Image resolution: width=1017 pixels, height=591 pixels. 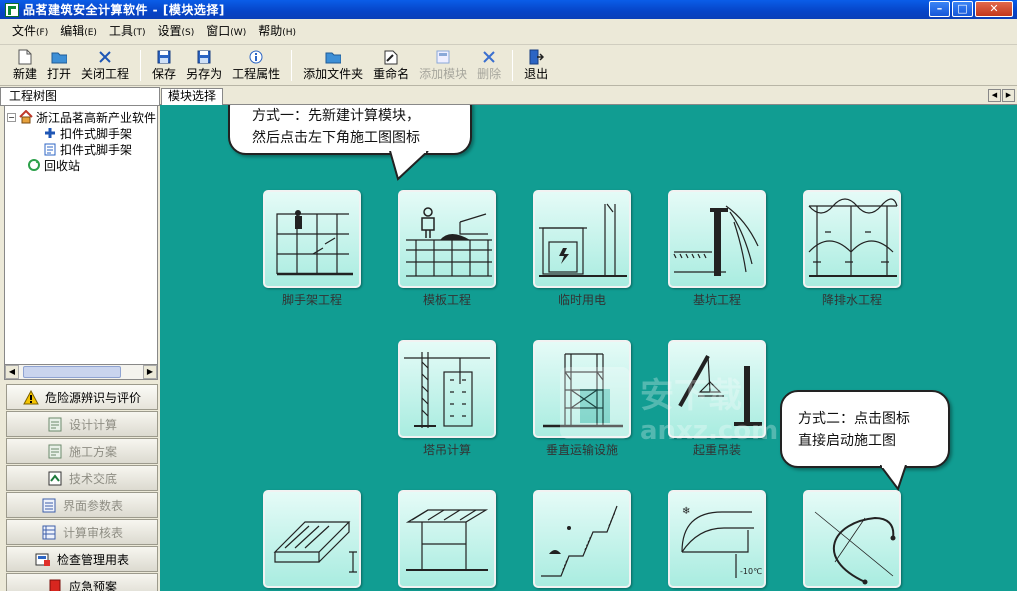 What do you see at coordinates (336, 138) in the screenshot?
I see `callout-text: 然后点击左下角施工图图标` at bounding box center [336, 138].